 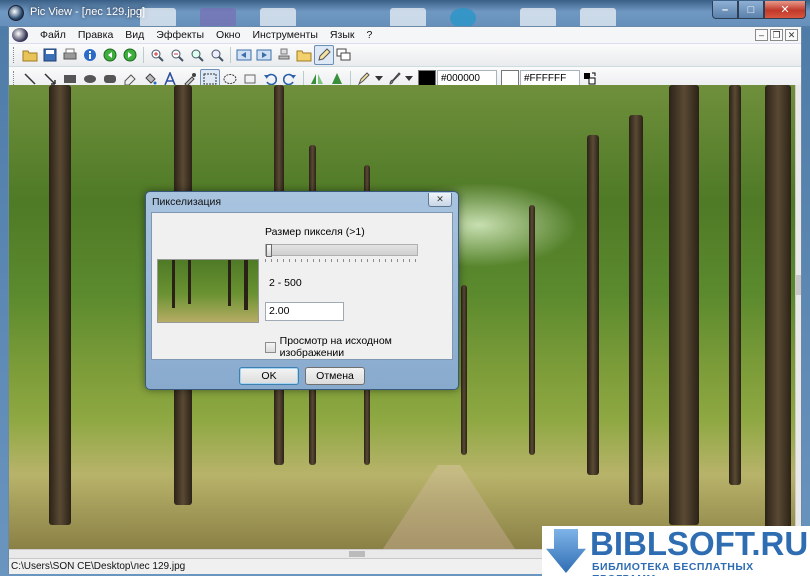 What do you see at coordinates (315, 232) in the screenshot?
I see `pixel-size-label: Размер пикселя (>1)` at bounding box center [315, 232].